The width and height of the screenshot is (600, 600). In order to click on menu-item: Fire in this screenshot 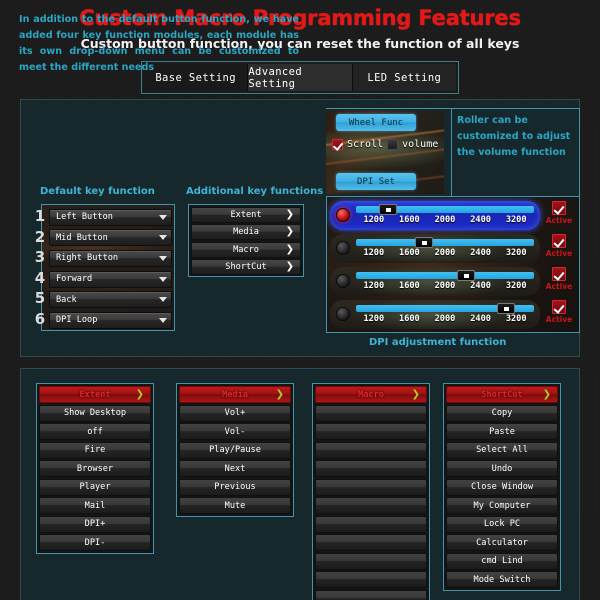, I will do `click(95, 450)`.